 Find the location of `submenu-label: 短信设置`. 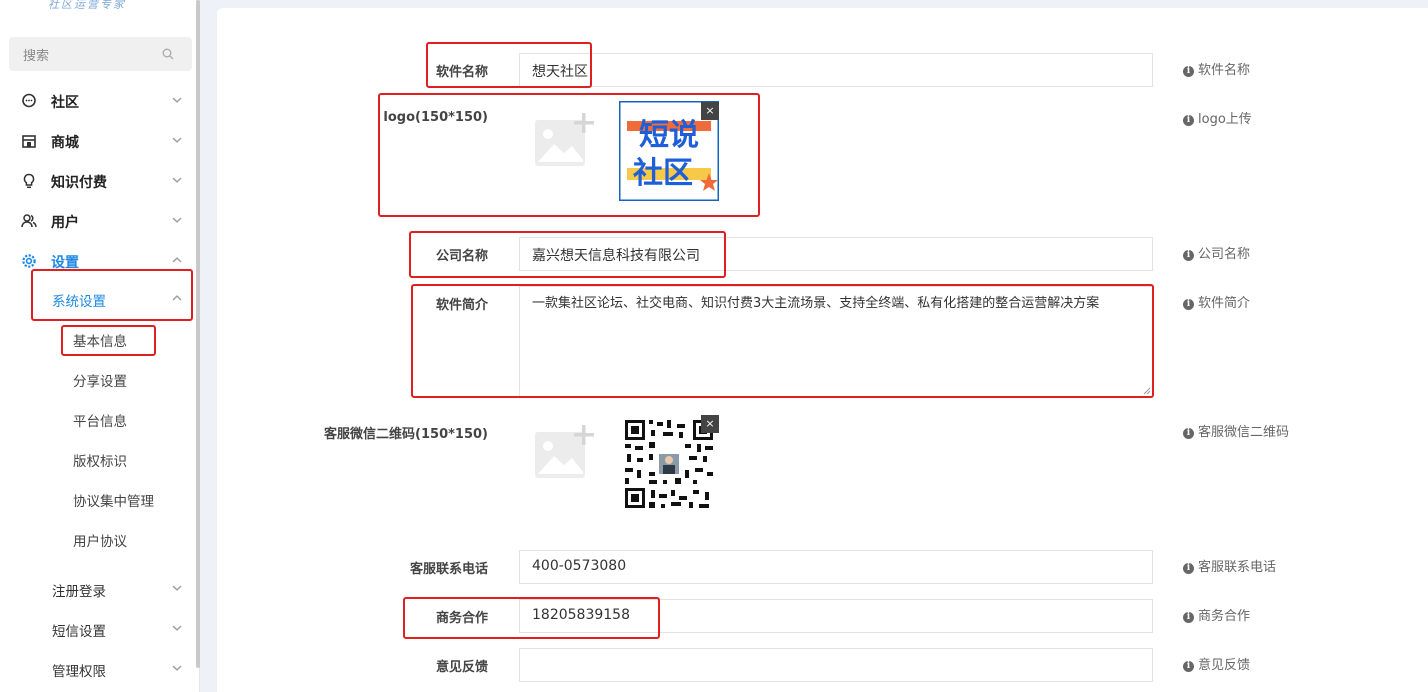

submenu-label: 短信设置 is located at coordinates (79, 632).